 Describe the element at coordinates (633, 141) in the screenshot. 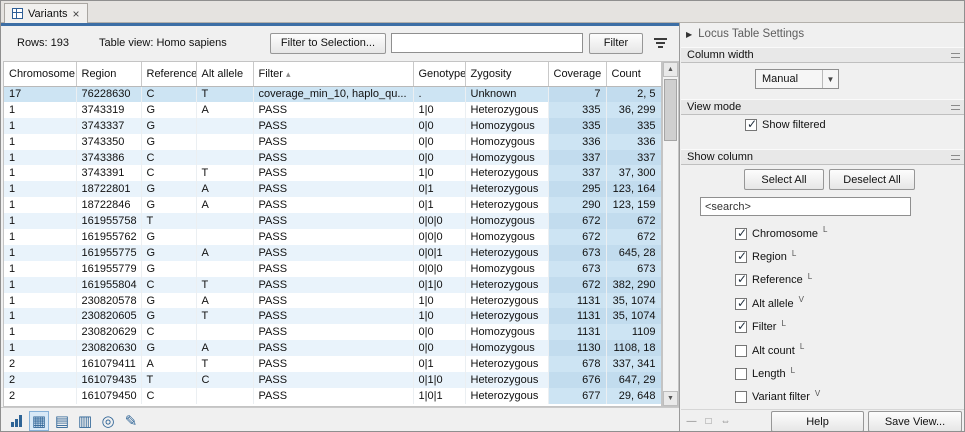

I see `cell-count: 336` at that location.